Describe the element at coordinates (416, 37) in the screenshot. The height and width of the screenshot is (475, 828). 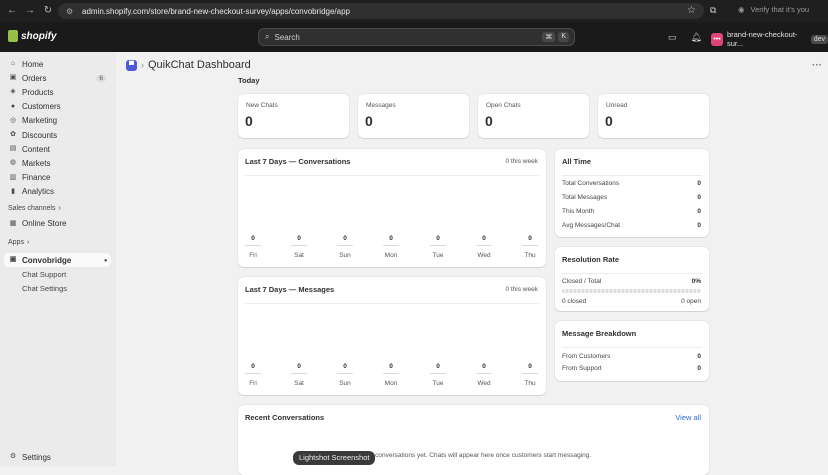
I see `search-bar: ⌕ Search ⌘ K` at that location.